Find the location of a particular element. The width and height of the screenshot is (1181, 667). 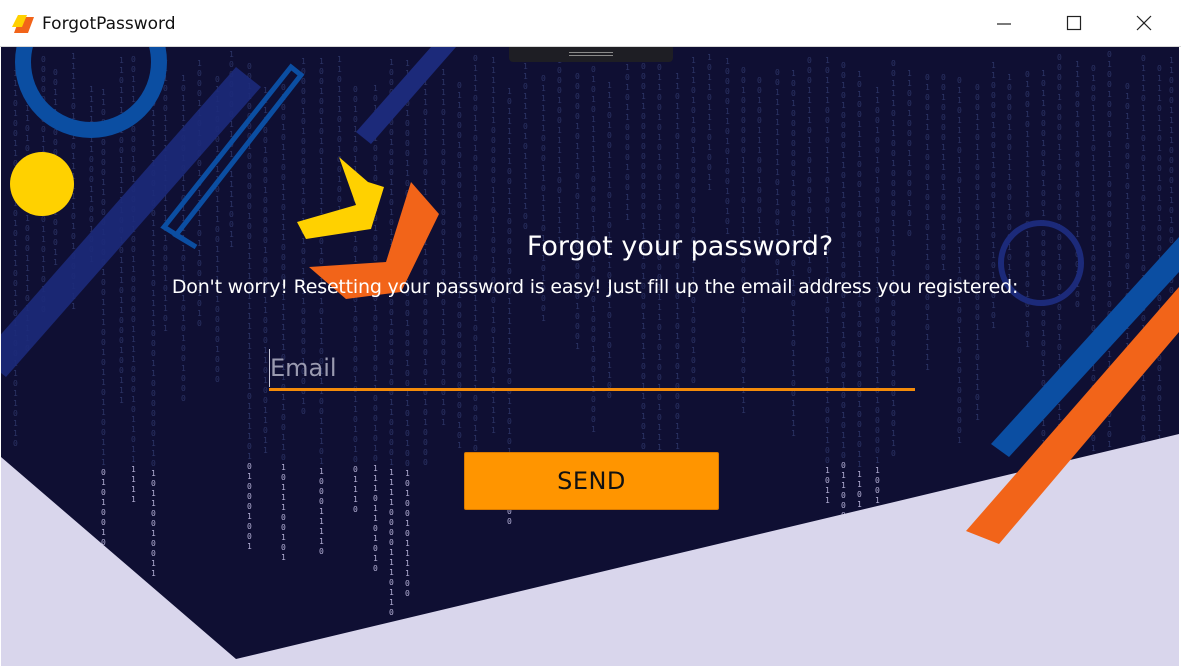

yellow-circle-shape is located at coordinates (42, 184).